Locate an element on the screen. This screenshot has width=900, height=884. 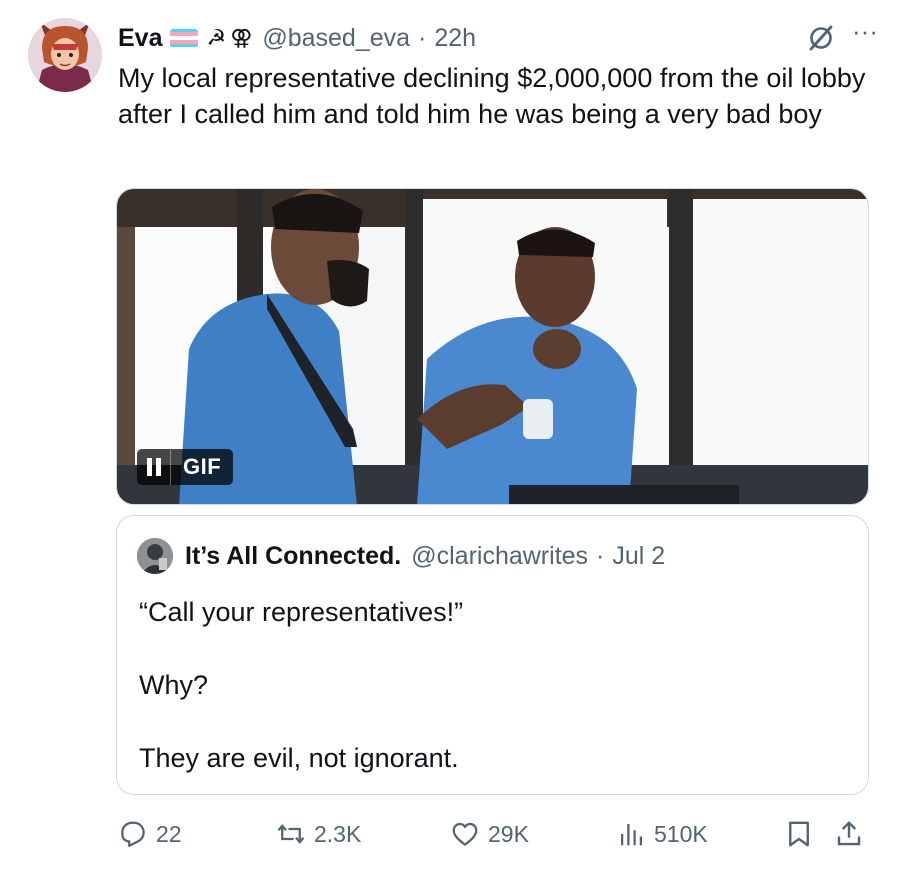
display-name: Eva is located at coordinates (140, 38).